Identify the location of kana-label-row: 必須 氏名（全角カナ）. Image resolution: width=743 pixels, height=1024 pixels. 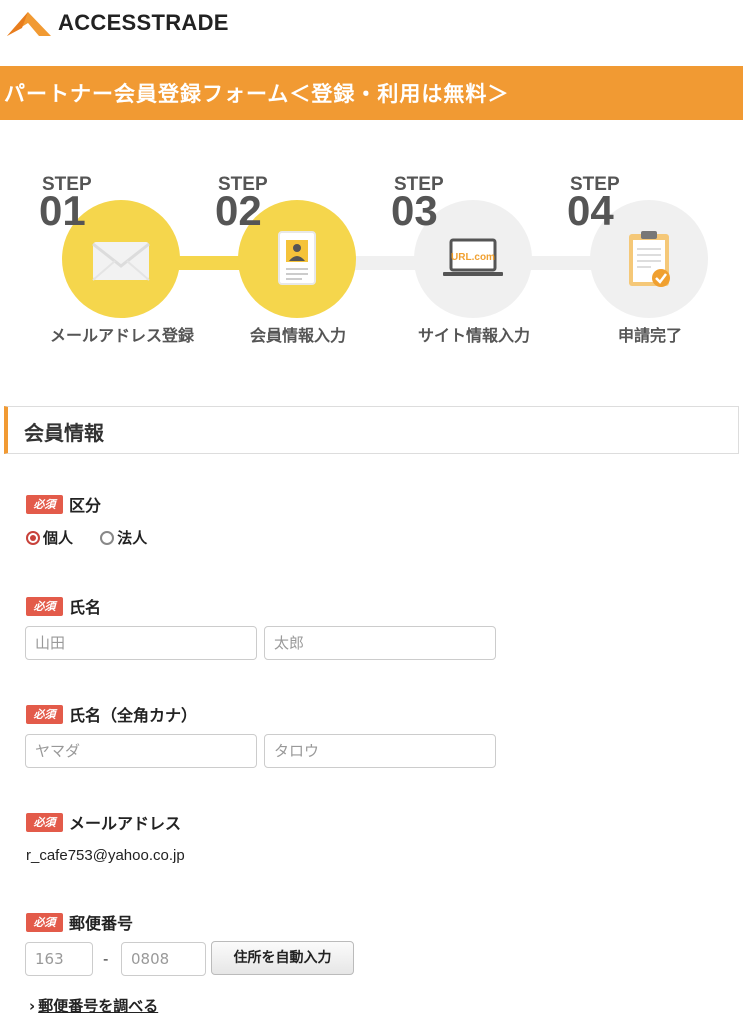
(111, 714).